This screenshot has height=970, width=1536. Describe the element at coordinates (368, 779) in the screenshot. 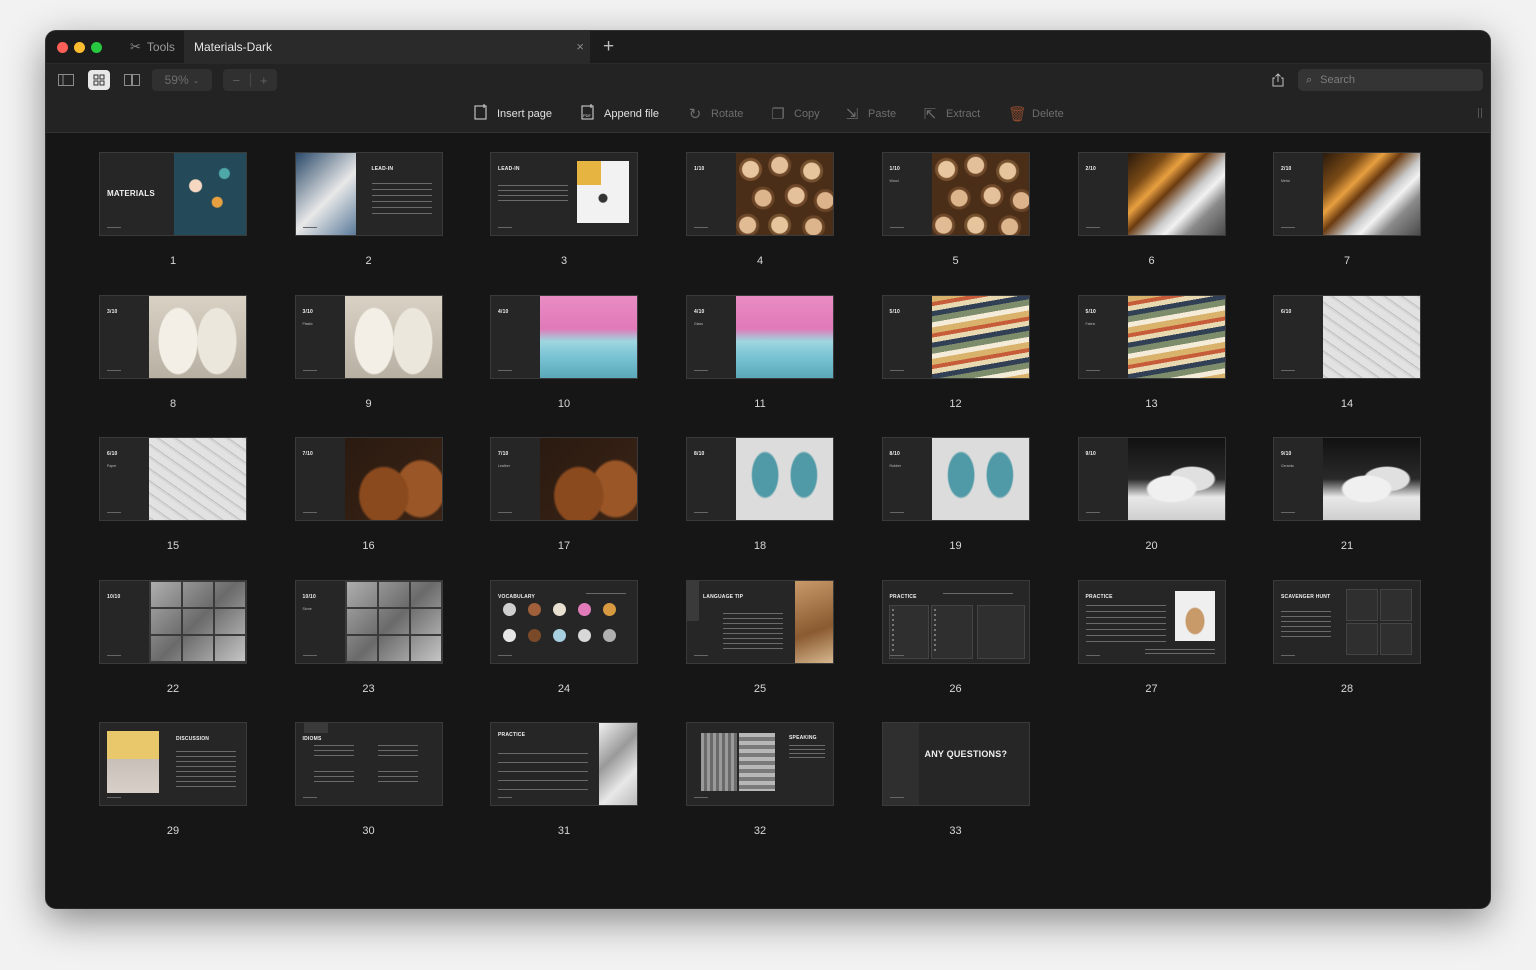

I see `page-thumbnail: IDIOMS 30` at that location.